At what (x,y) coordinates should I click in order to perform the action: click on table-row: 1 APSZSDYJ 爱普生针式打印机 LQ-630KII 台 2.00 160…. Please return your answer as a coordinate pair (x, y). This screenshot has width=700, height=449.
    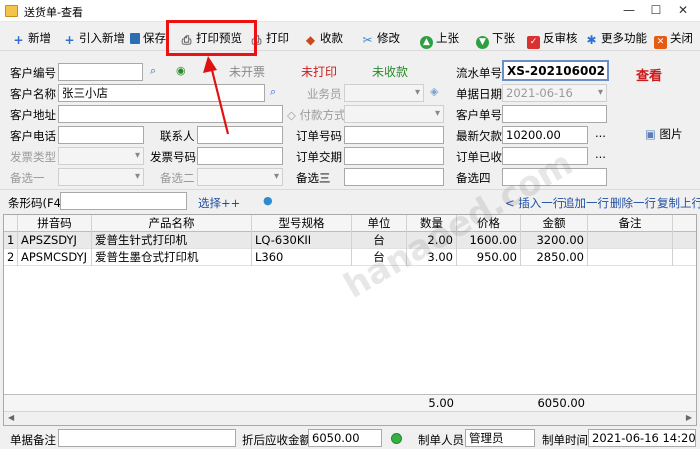
    Looking at the image, I should click on (350, 240).